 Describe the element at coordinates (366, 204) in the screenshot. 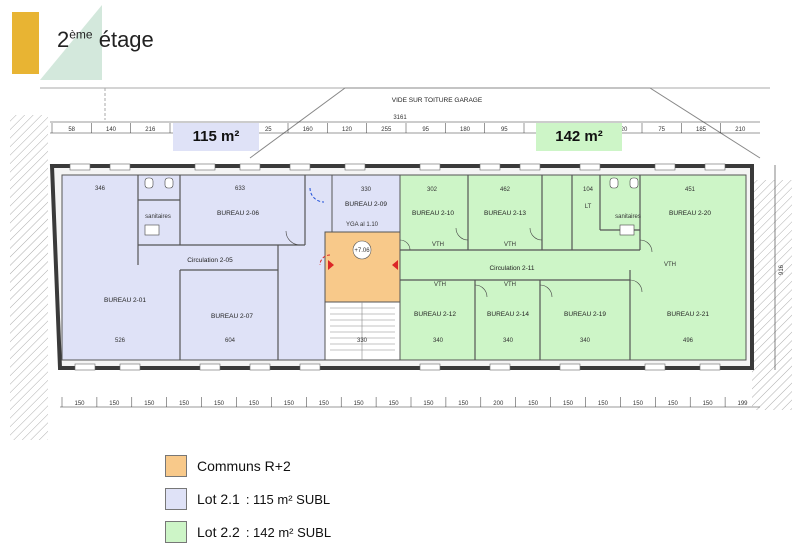

I see `room-label-2-09: BUREAU 2-09` at that location.